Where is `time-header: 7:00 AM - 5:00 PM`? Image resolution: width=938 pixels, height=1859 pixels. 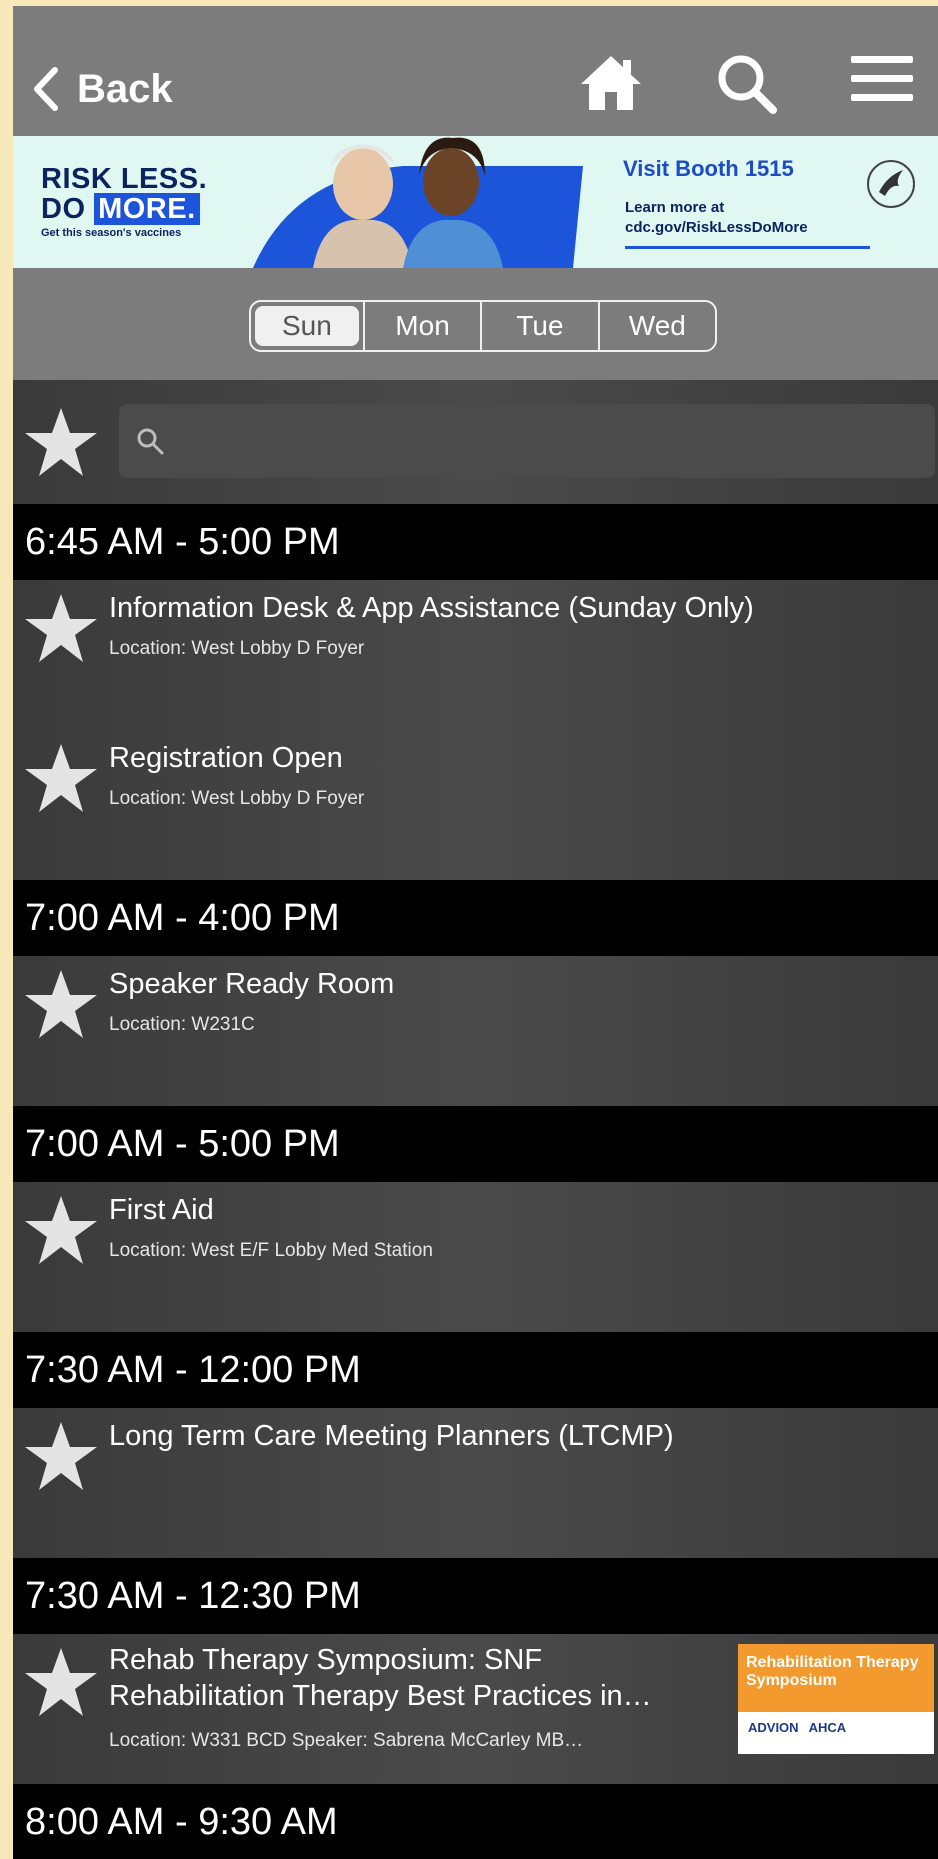
time-header: 7:00 AM - 5:00 PM is located at coordinates (475, 1144).